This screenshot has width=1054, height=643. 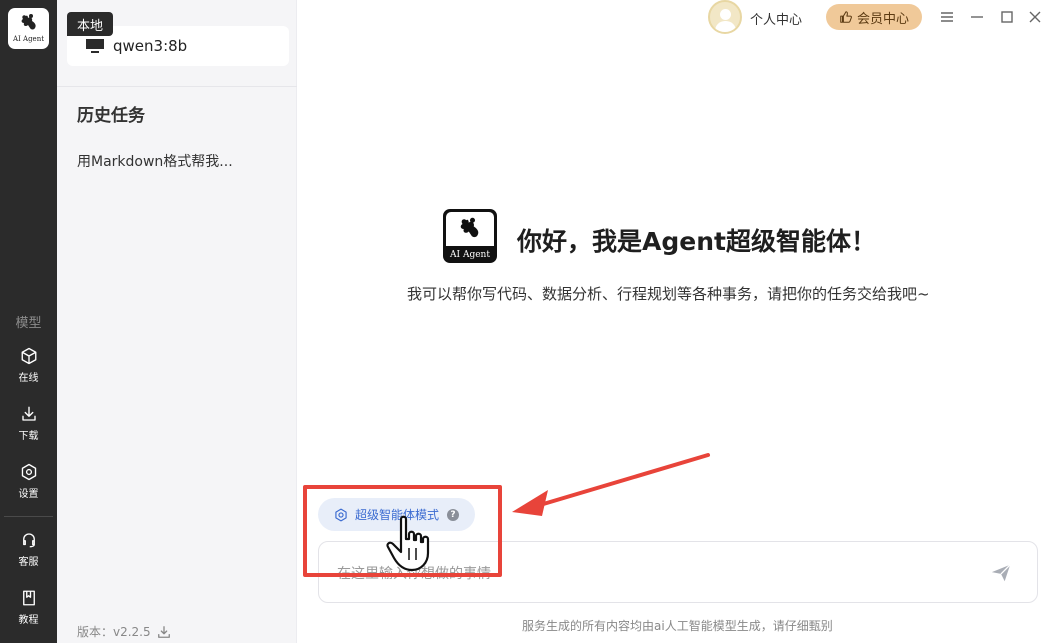 What do you see at coordinates (28, 436) in the screenshot?
I see `rail-item-label: 下载` at bounding box center [28, 436].